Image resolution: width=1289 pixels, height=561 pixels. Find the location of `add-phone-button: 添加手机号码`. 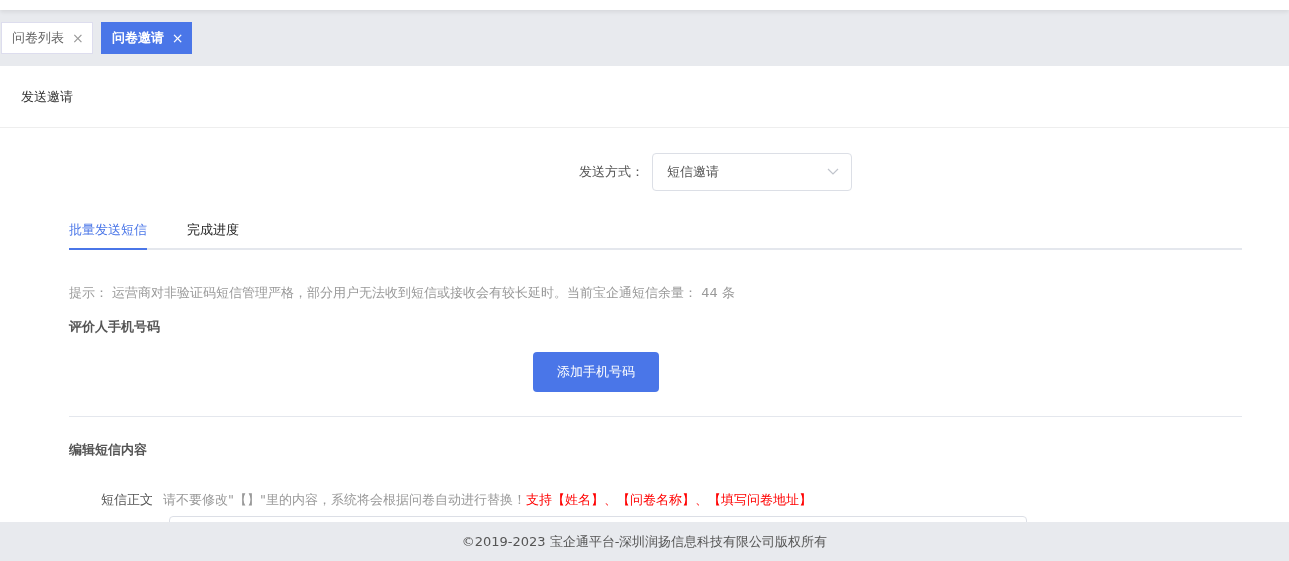

add-phone-button: 添加手机号码 is located at coordinates (595, 372).